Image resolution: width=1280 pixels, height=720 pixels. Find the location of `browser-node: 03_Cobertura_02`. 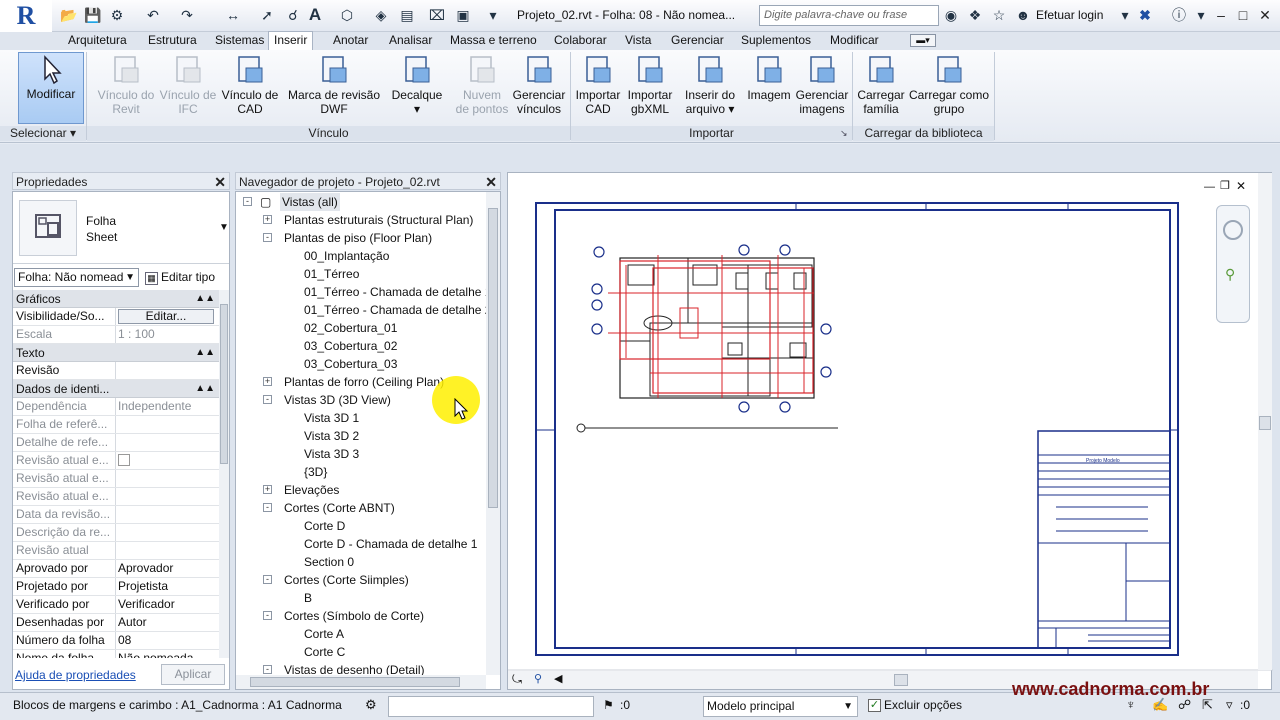

browser-node: 03_Cobertura_02 is located at coordinates (350, 346).